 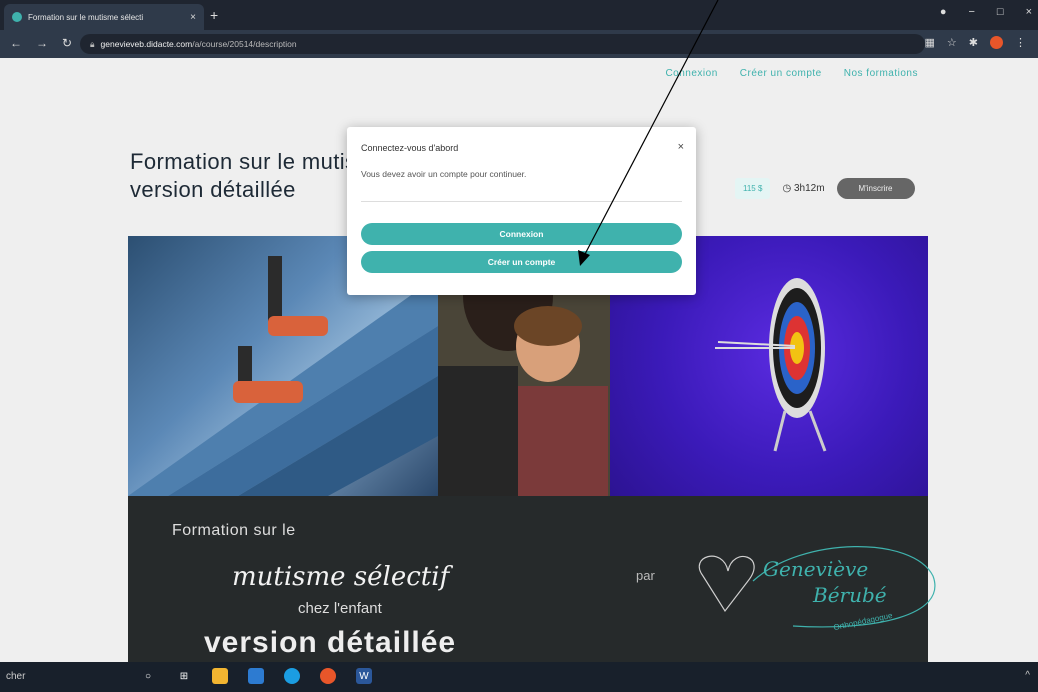 I want to click on extensions-area: ▦ ☆ ✱ ⋮, so click(x=975, y=42).